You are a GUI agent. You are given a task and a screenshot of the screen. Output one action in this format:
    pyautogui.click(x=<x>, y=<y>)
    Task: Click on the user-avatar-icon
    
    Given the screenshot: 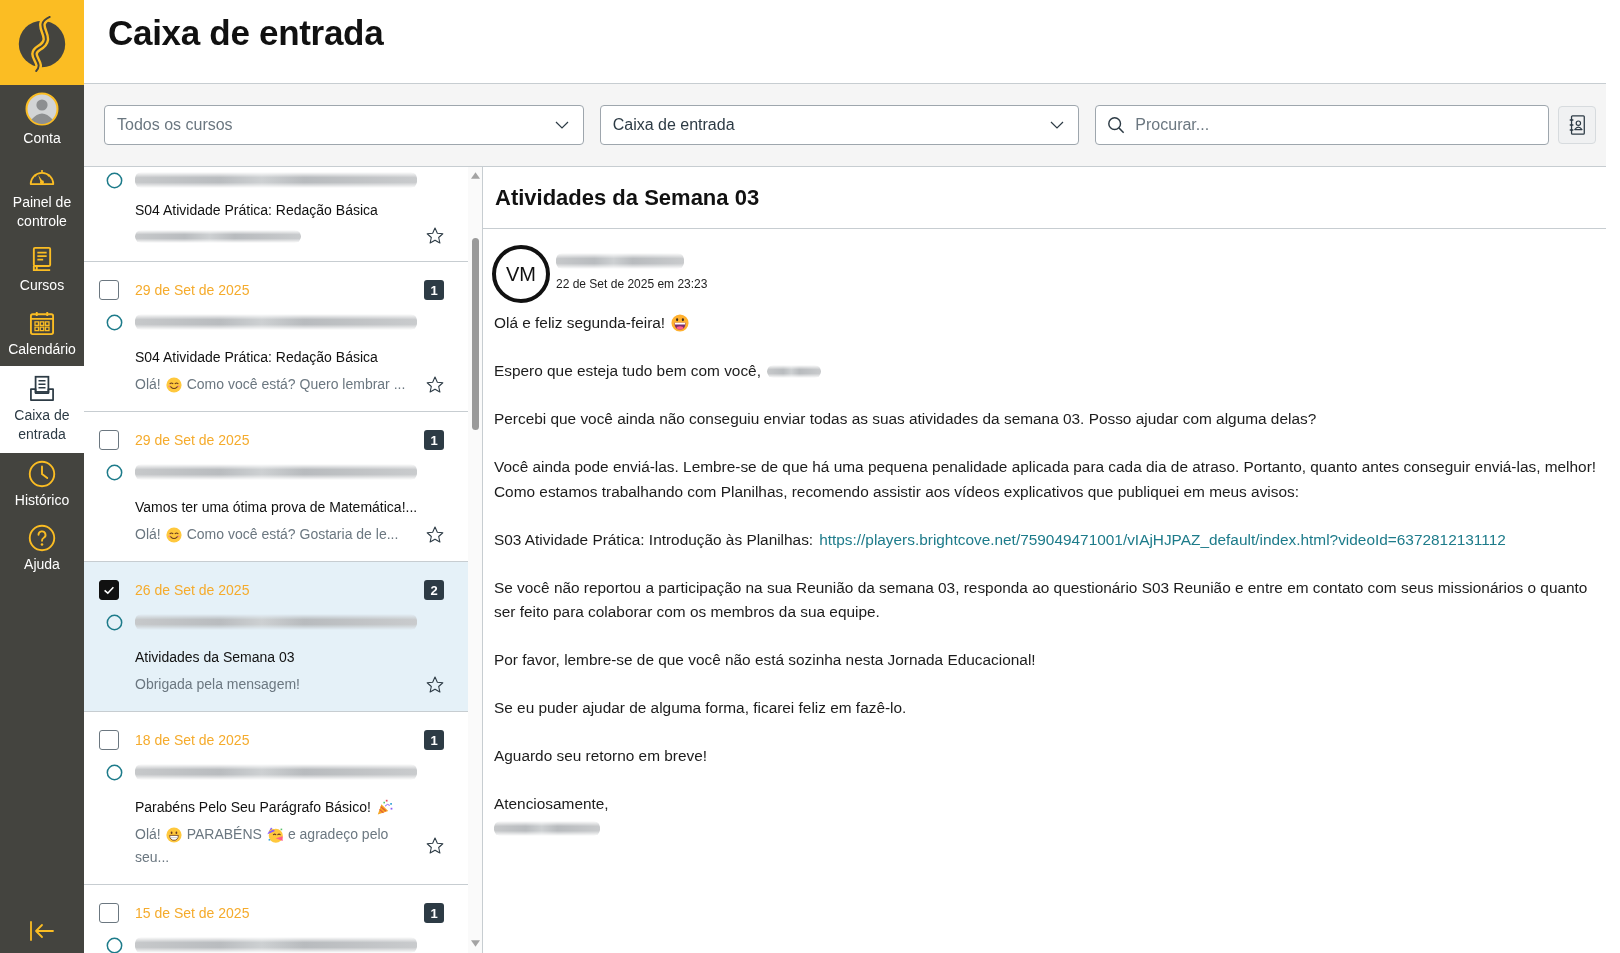 What is the action you would take?
    pyautogui.click(x=42, y=109)
    